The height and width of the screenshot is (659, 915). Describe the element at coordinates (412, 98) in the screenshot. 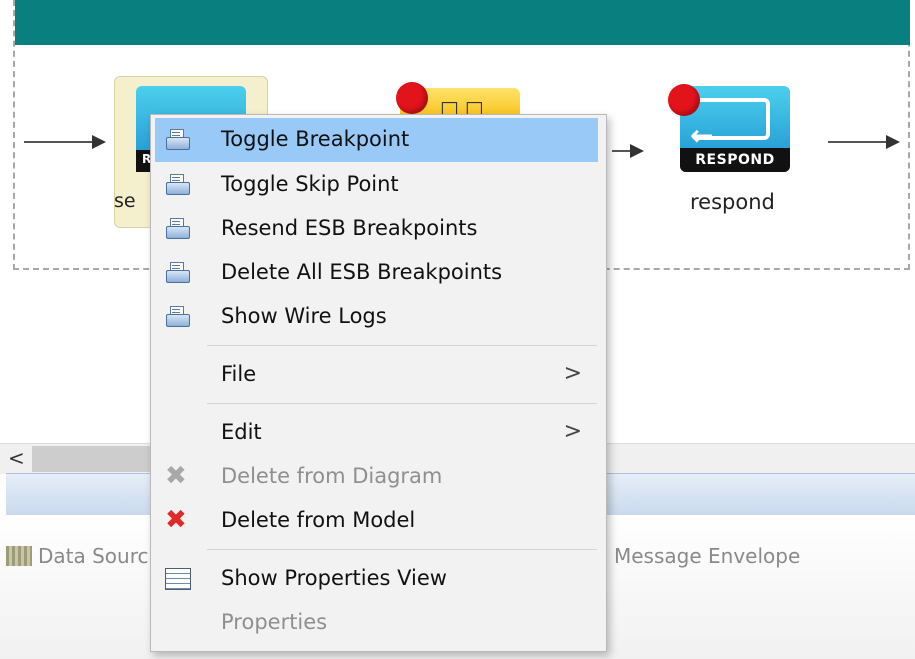

I see `breakpoint-marker` at that location.